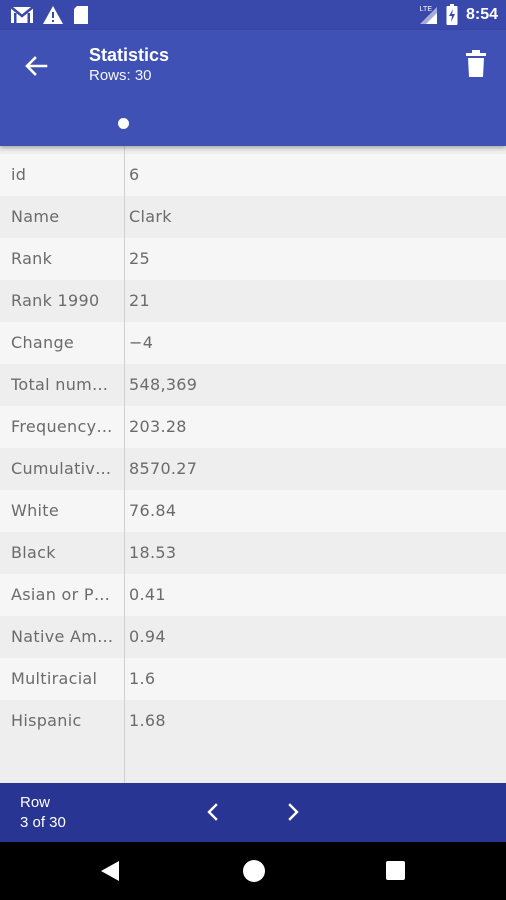  Describe the element at coordinates (253, 175) in the screenshot. I see `table-row: id 6` at that location.